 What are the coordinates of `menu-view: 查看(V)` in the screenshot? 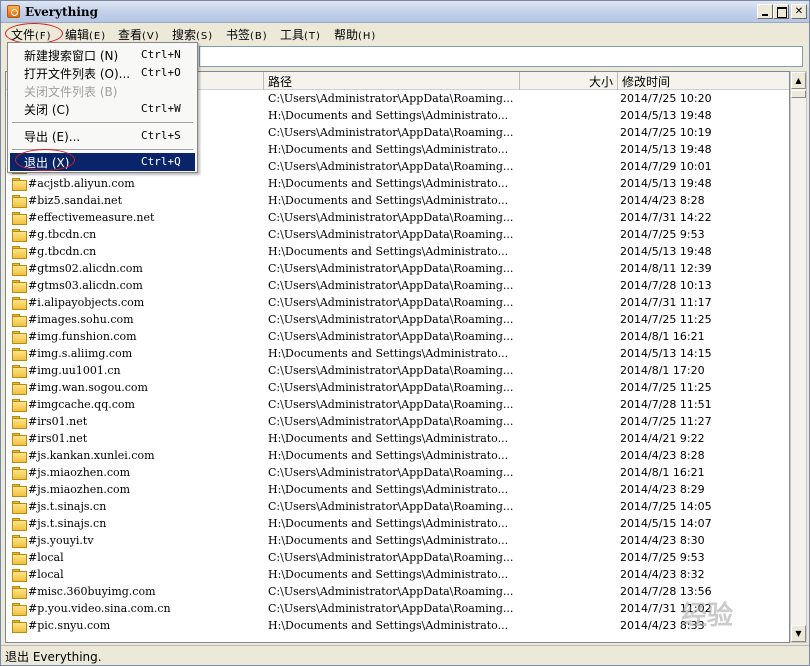 It's located at (139, 34).